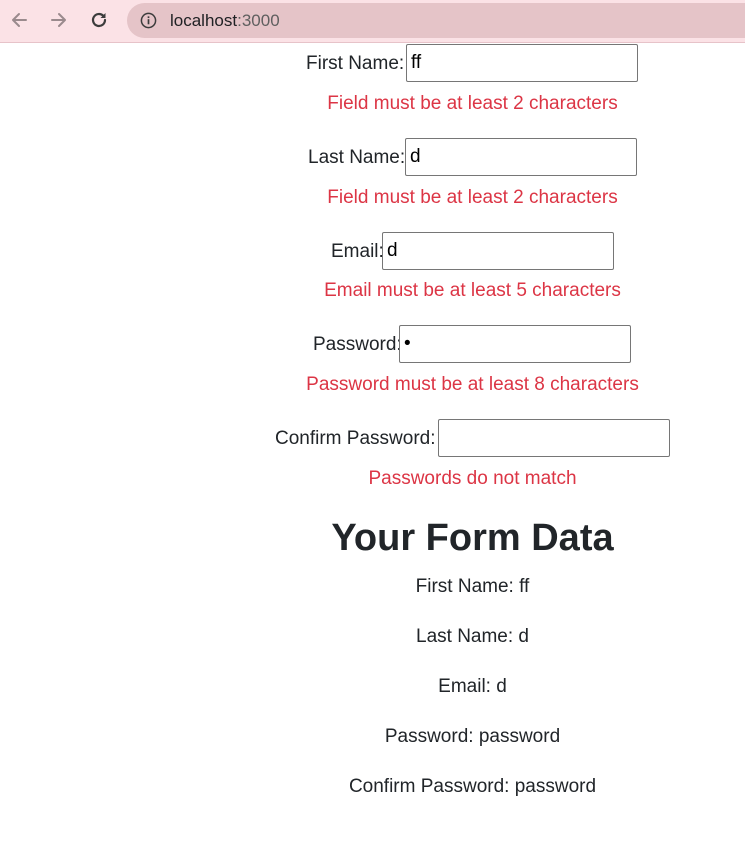  What do you see at coordinates (148, 20) in the screenshot?
I see `info-icon` at bounding box center [148, 20].